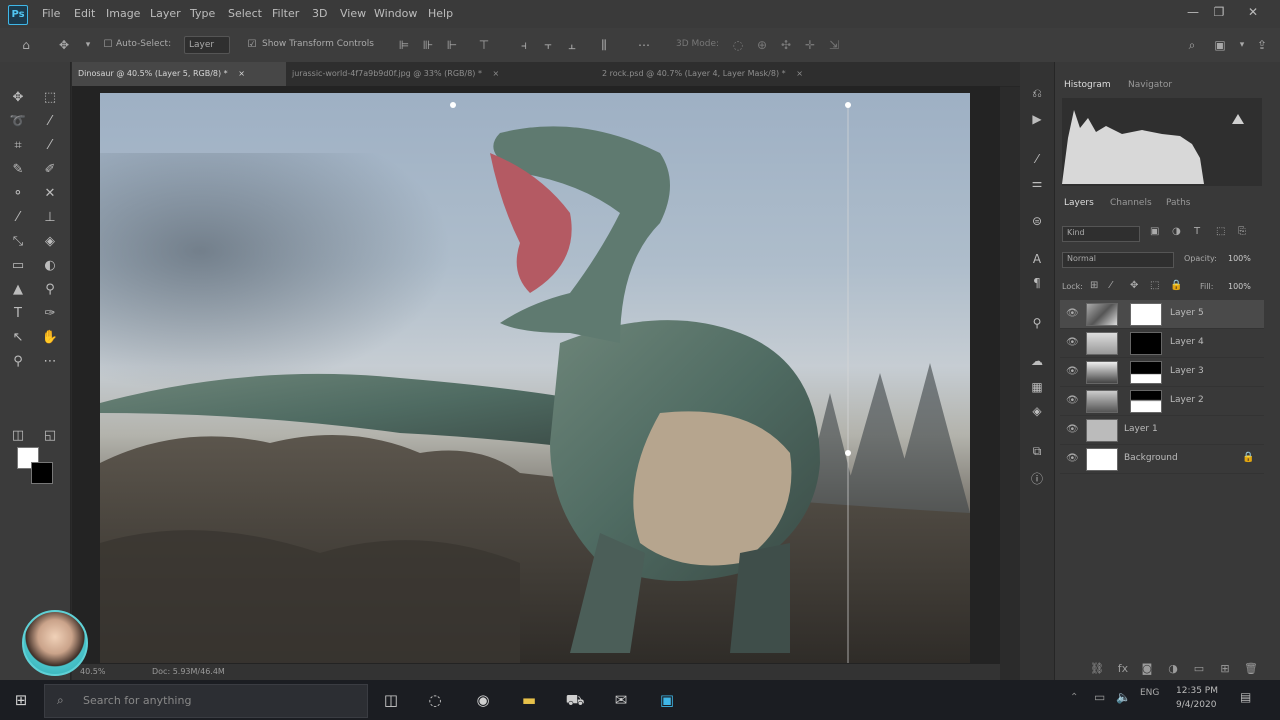  What do you see at coordinates (1192, 45) in the screenshot?
I see `search-icon: ⌕` at bounding box center [1192, 45].